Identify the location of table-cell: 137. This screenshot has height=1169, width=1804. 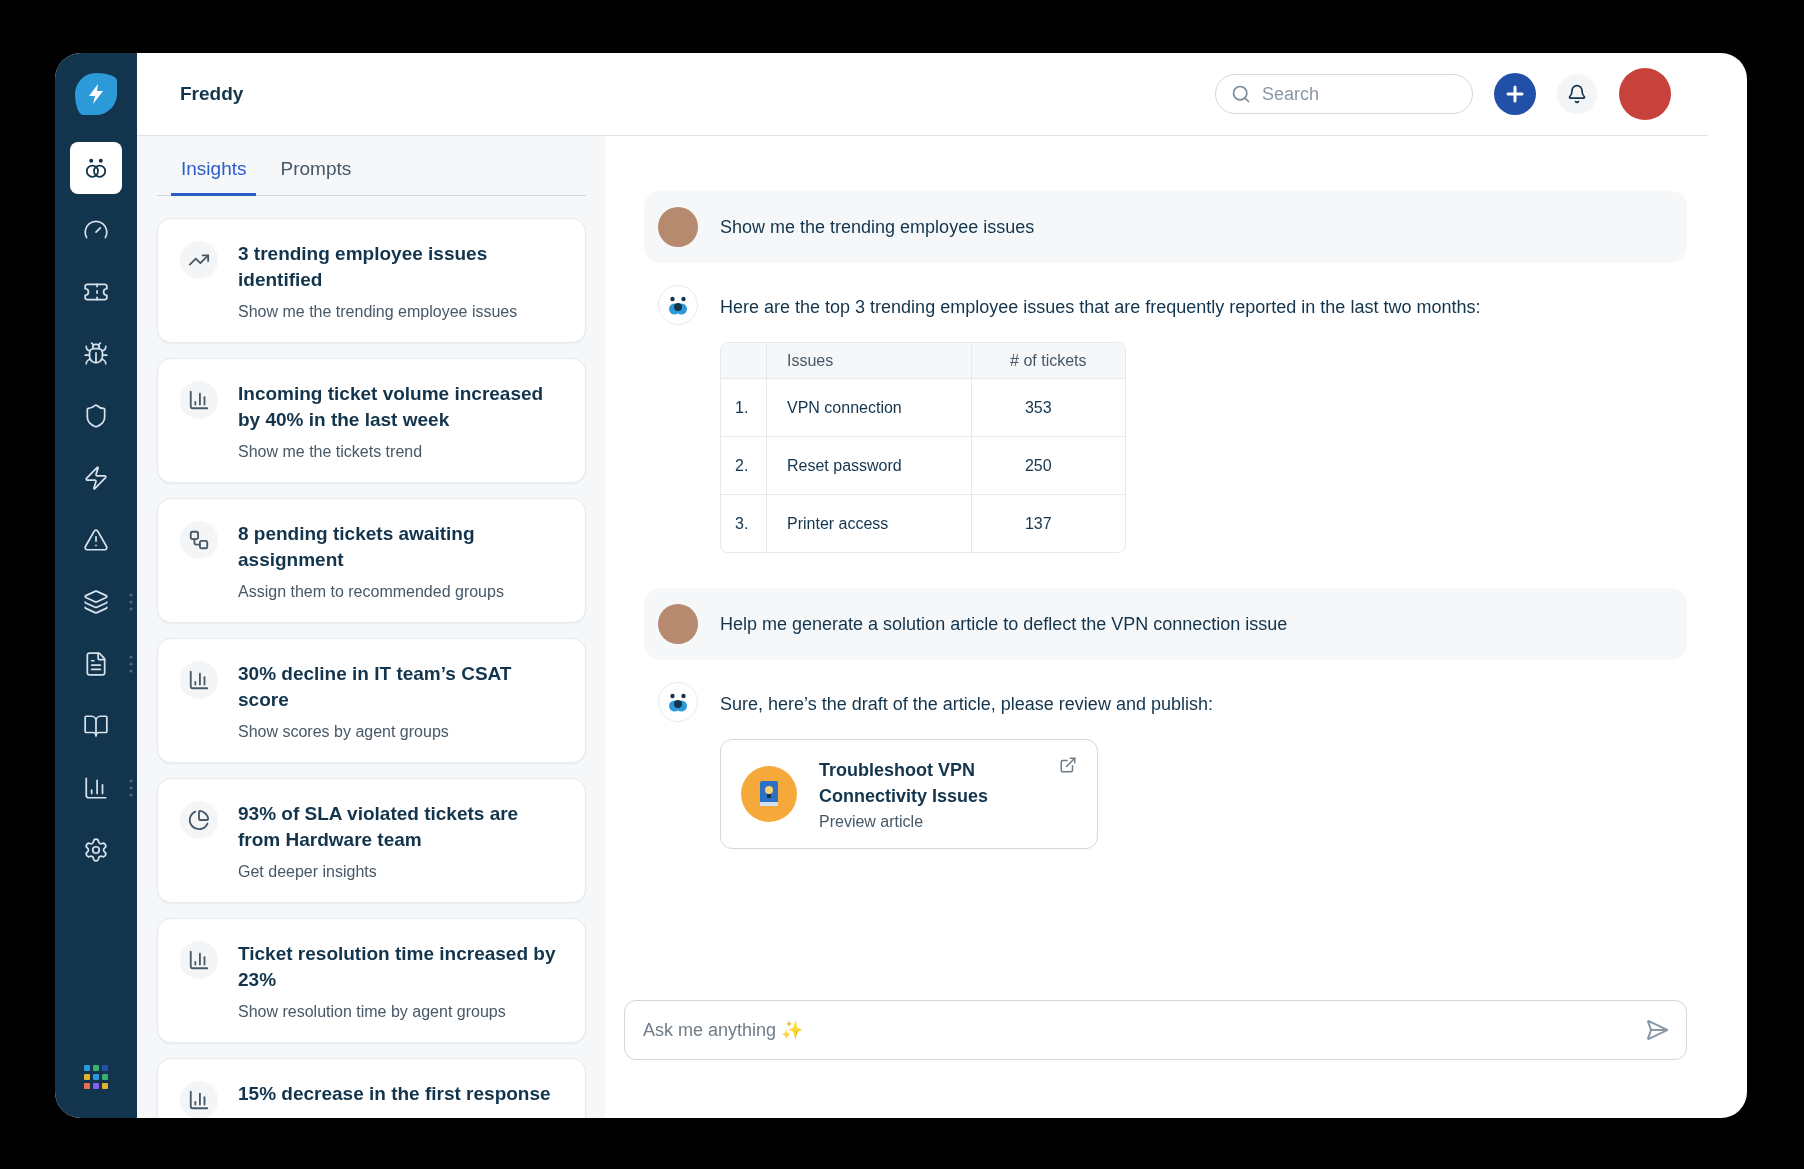
(1047, 523).